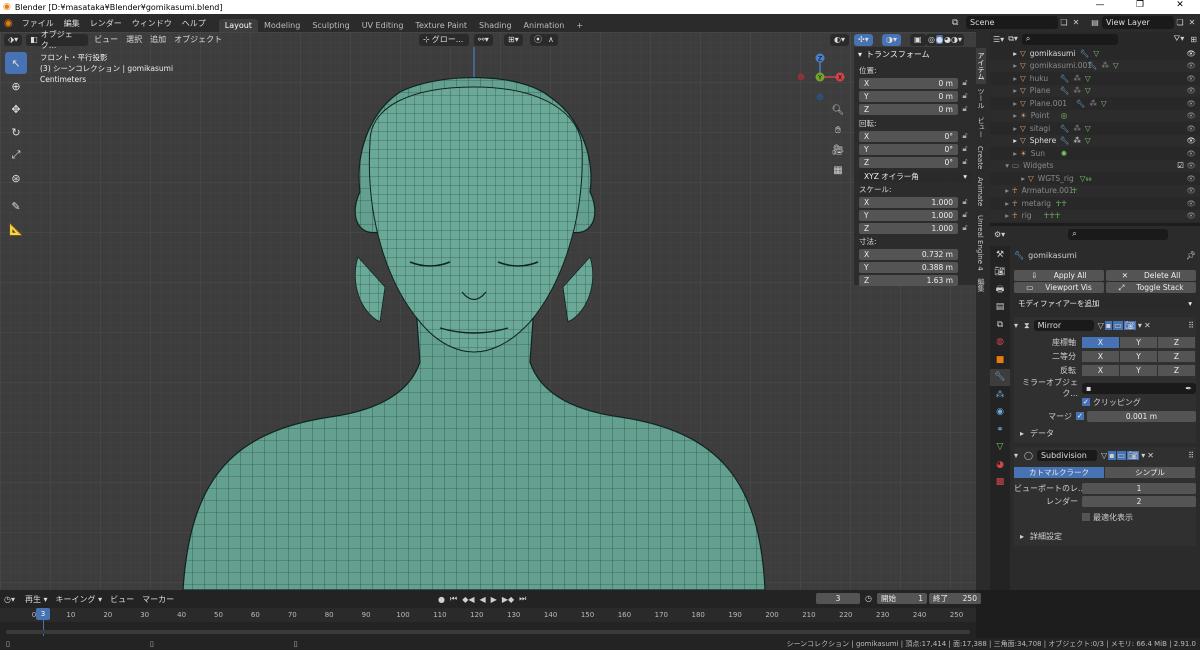 Image resolution: width=1200 pixels, height=650 pixels. I want to click on dropdown-icon: ▾, so click(1140, 325).